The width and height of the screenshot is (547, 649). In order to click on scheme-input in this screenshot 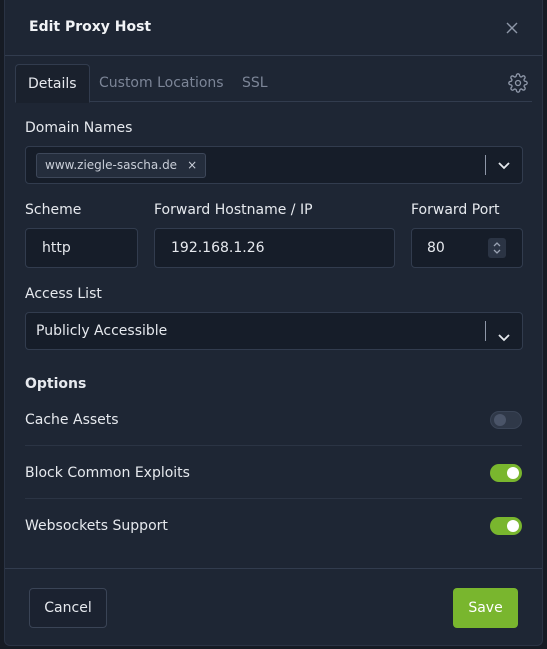, I will do `click(89, 248)`.